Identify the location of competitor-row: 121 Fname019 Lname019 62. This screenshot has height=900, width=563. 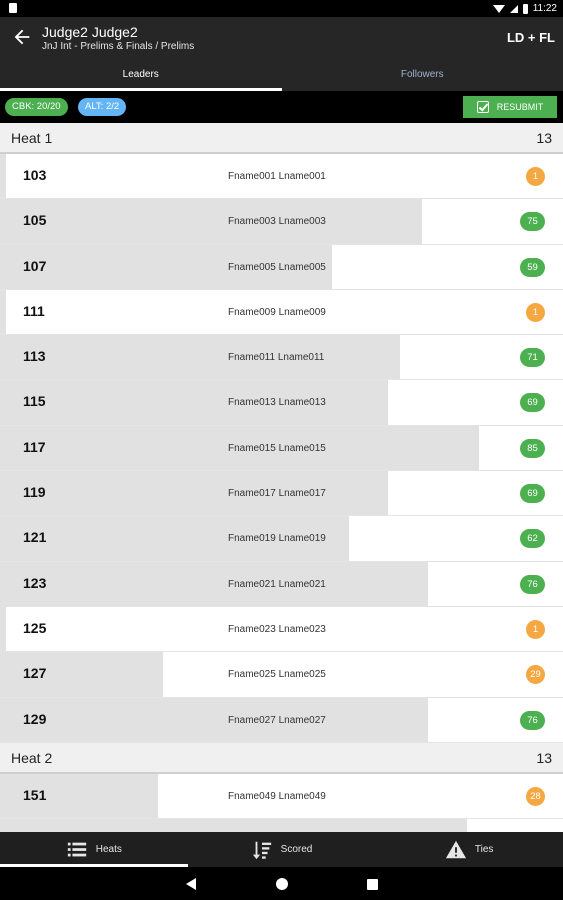
(281, 539).